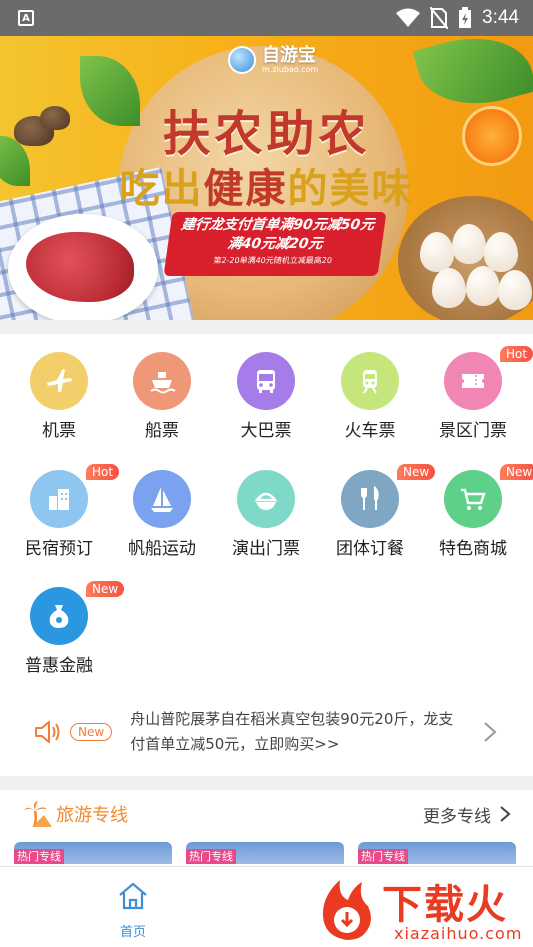  I want to click on subline-highlight: 健康, so click(245, 189).